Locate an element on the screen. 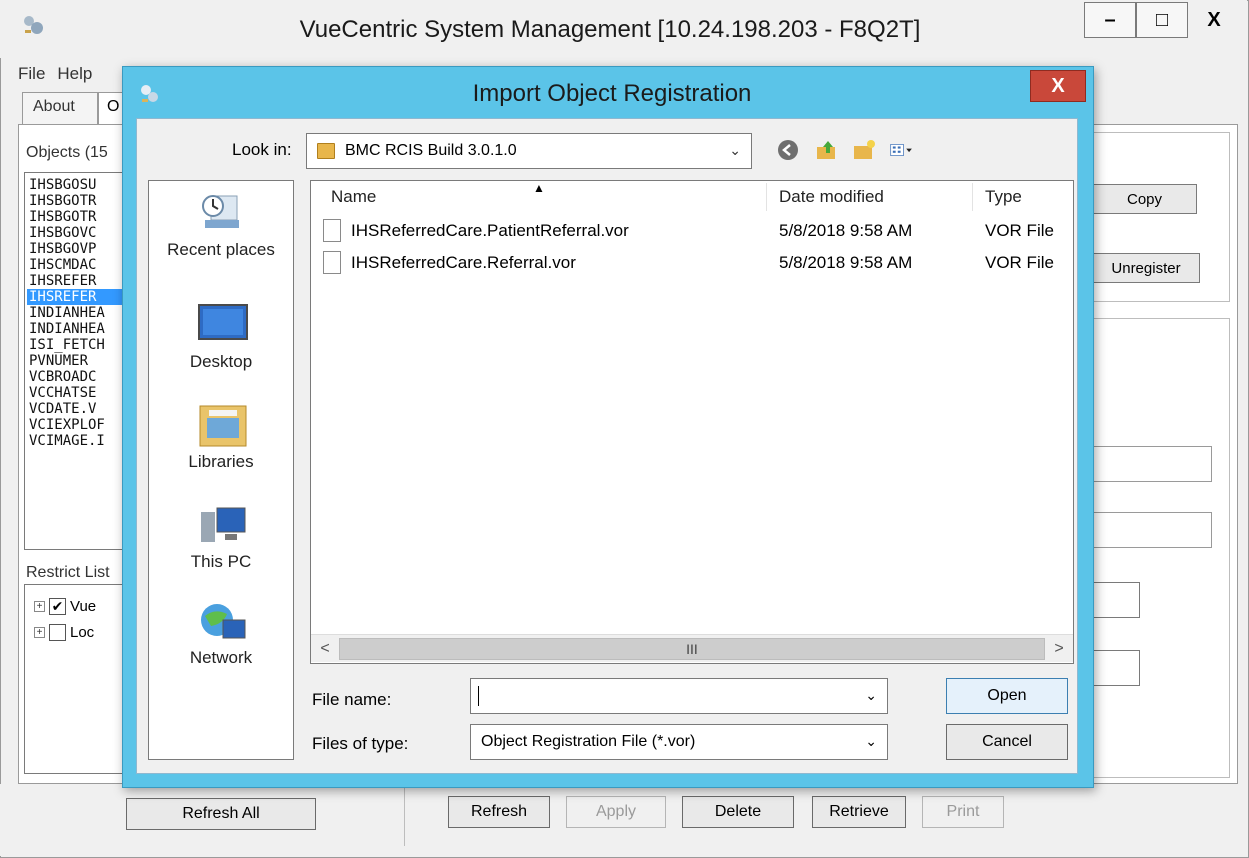 This screenshot has width=1249, height=858. menu-bar: File Help is located at coordinates (61, 74).